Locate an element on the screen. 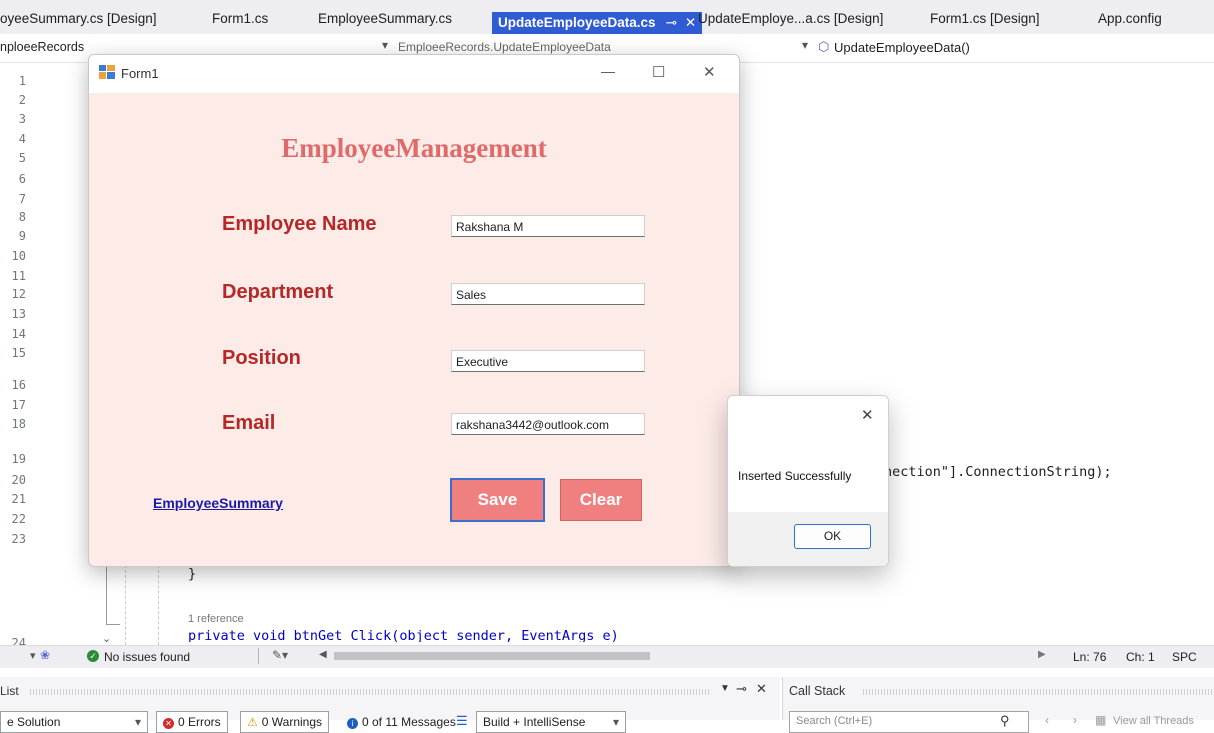 Image resolution: width=1214 pixels, height=733 pixels. column-indicator: Ch: 1 is located at coordinates (1140, 657).